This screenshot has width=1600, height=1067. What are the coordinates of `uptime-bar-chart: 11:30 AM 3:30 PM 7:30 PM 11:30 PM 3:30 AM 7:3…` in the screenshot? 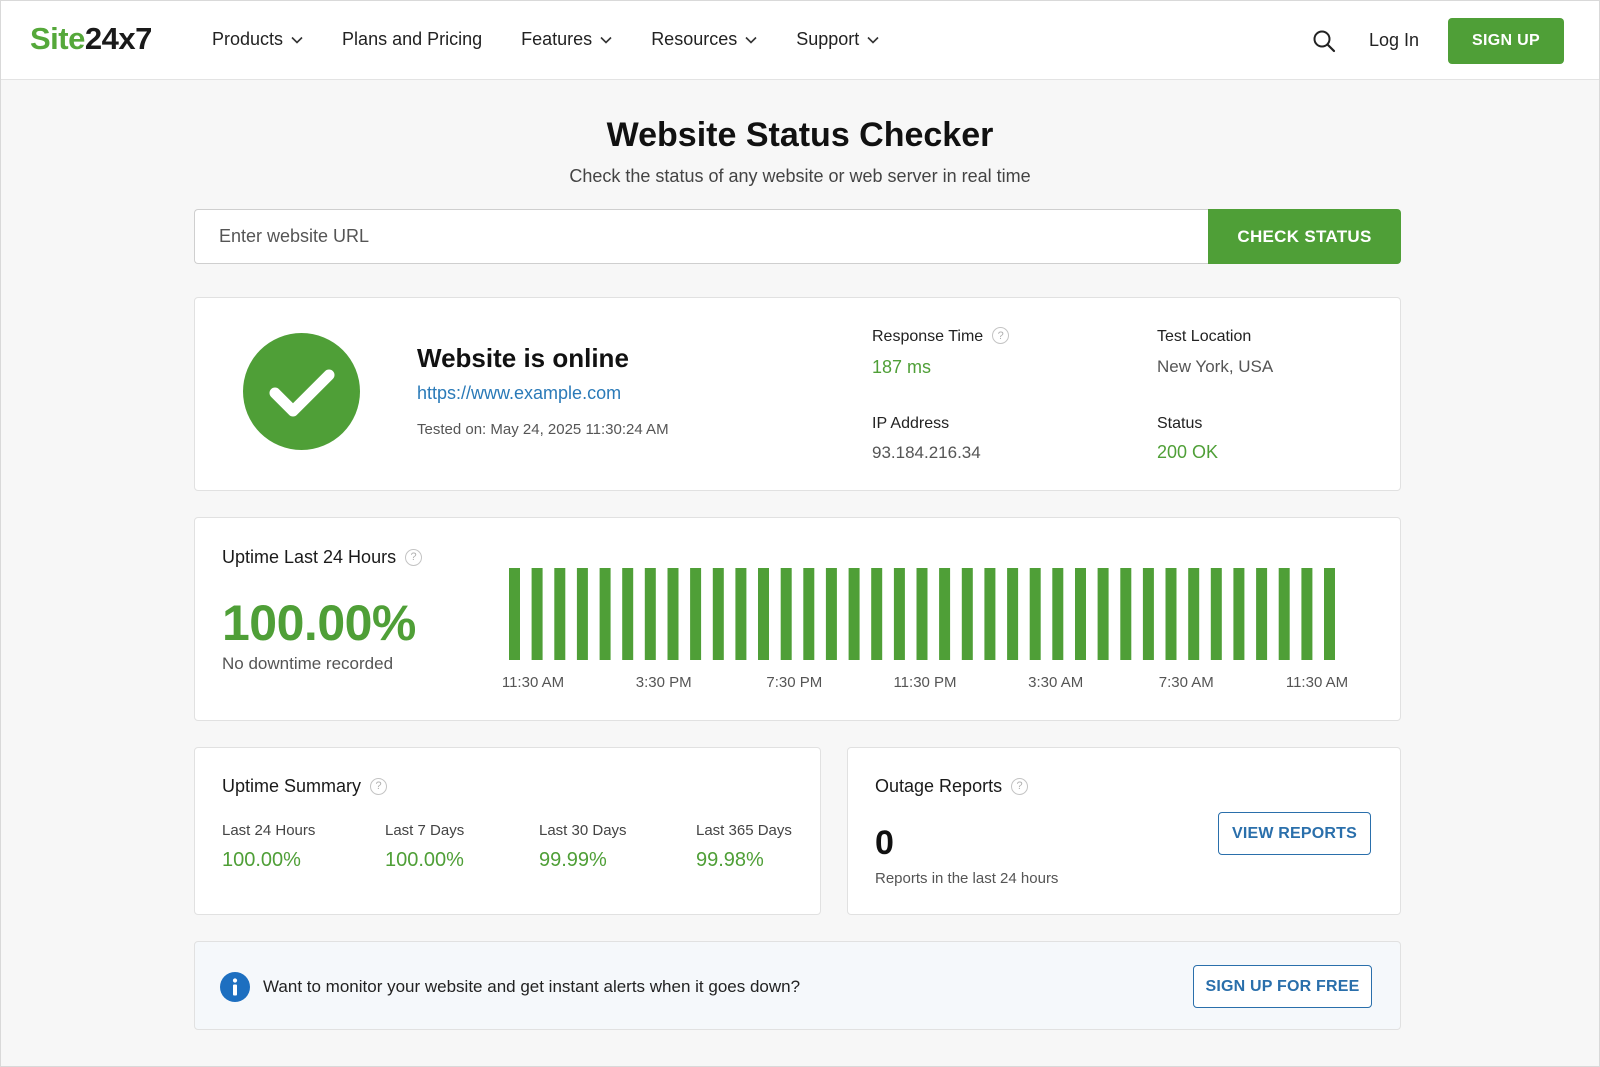 It's located at (925, 629).